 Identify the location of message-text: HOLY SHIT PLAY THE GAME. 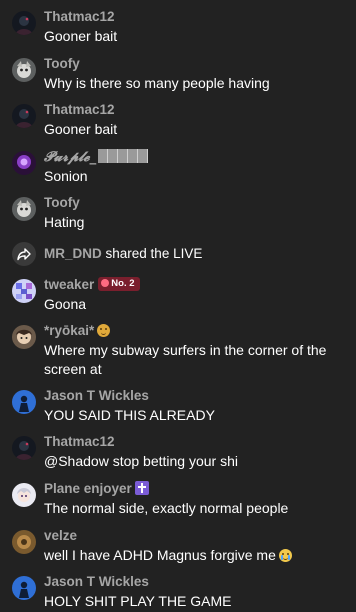
(138, 601).